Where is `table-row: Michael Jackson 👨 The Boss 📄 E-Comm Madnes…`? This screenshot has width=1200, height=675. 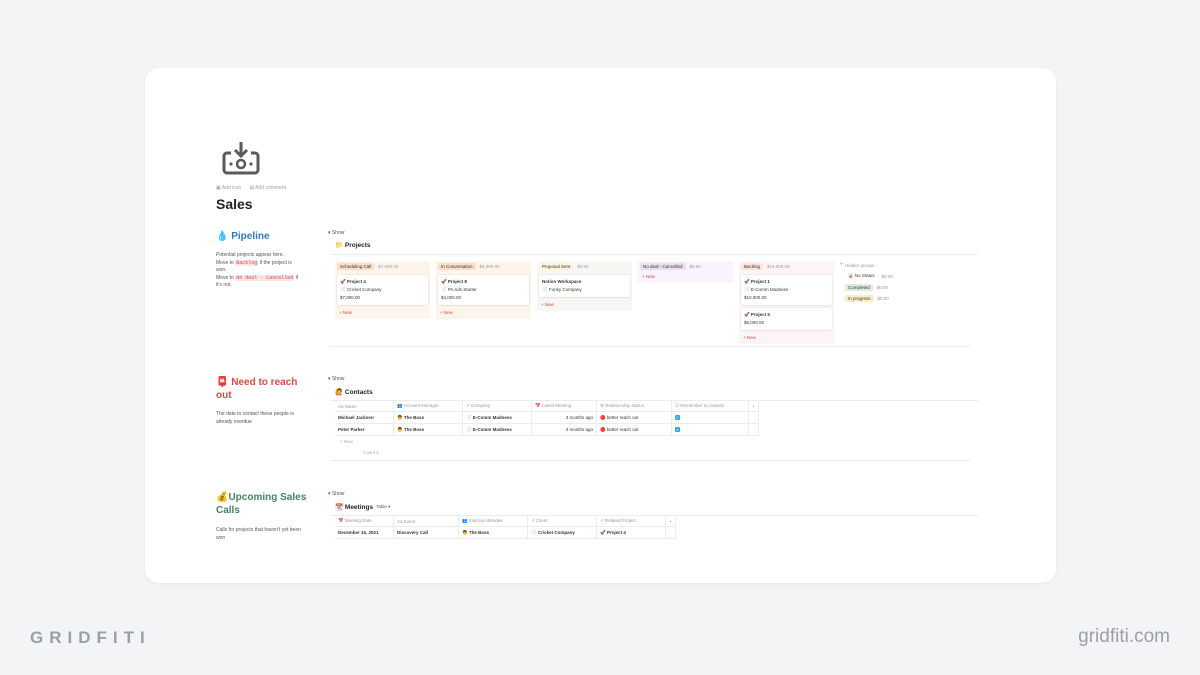
table-row: Michael Jackson 👨 The Boss 📄 E-Comm Madnes… is located at coordinates (547, 417).